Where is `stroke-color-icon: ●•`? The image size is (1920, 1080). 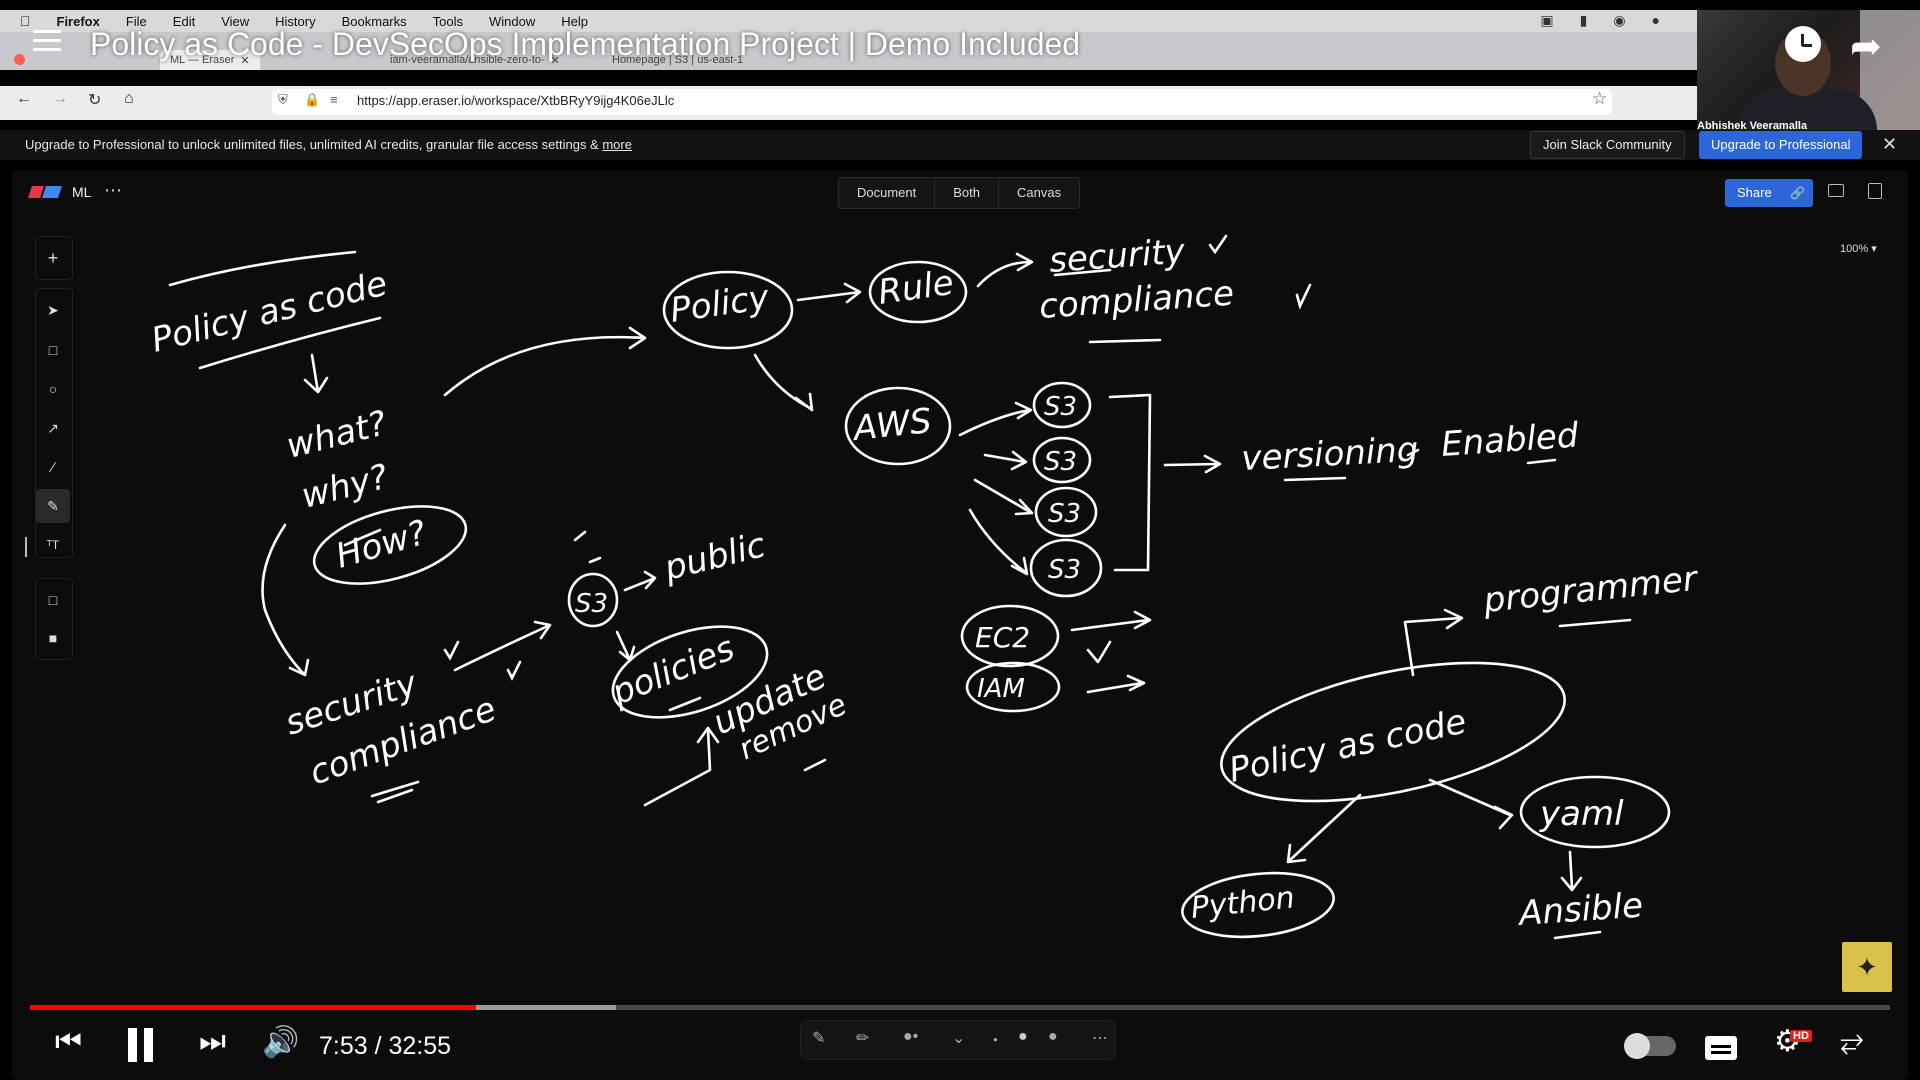 stroke-color-icon: ●• is located at coordinates (910, 1037).